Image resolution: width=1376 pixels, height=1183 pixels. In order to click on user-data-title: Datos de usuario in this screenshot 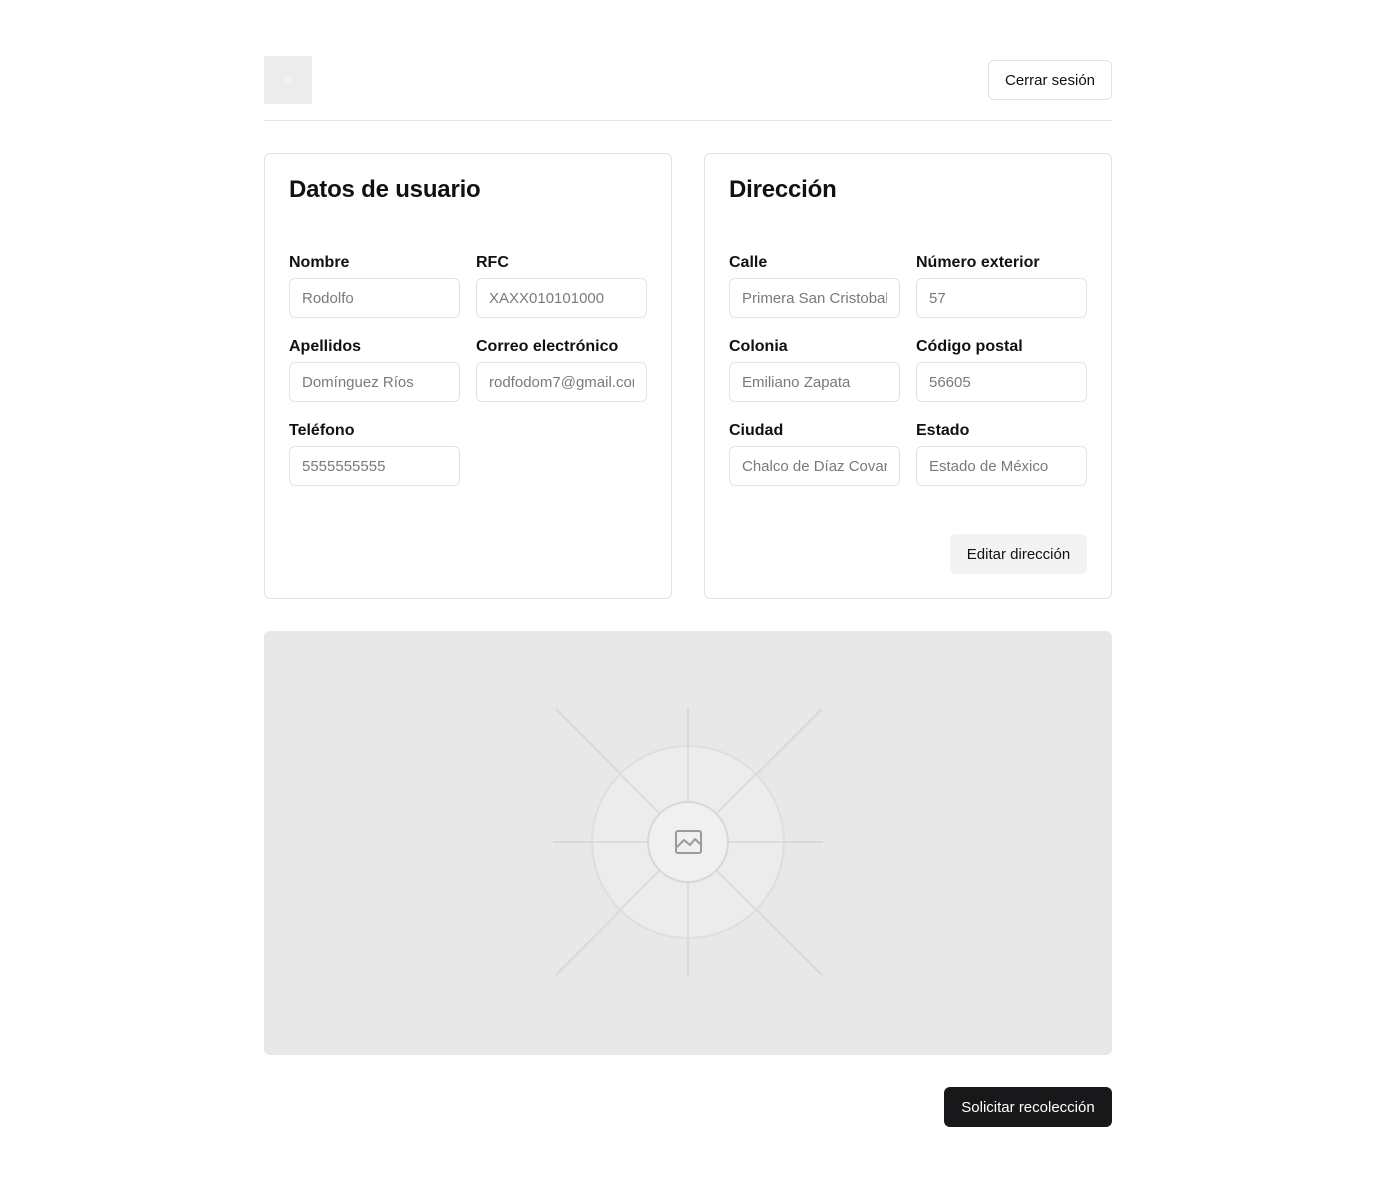, I will do `click(385, 189)`.